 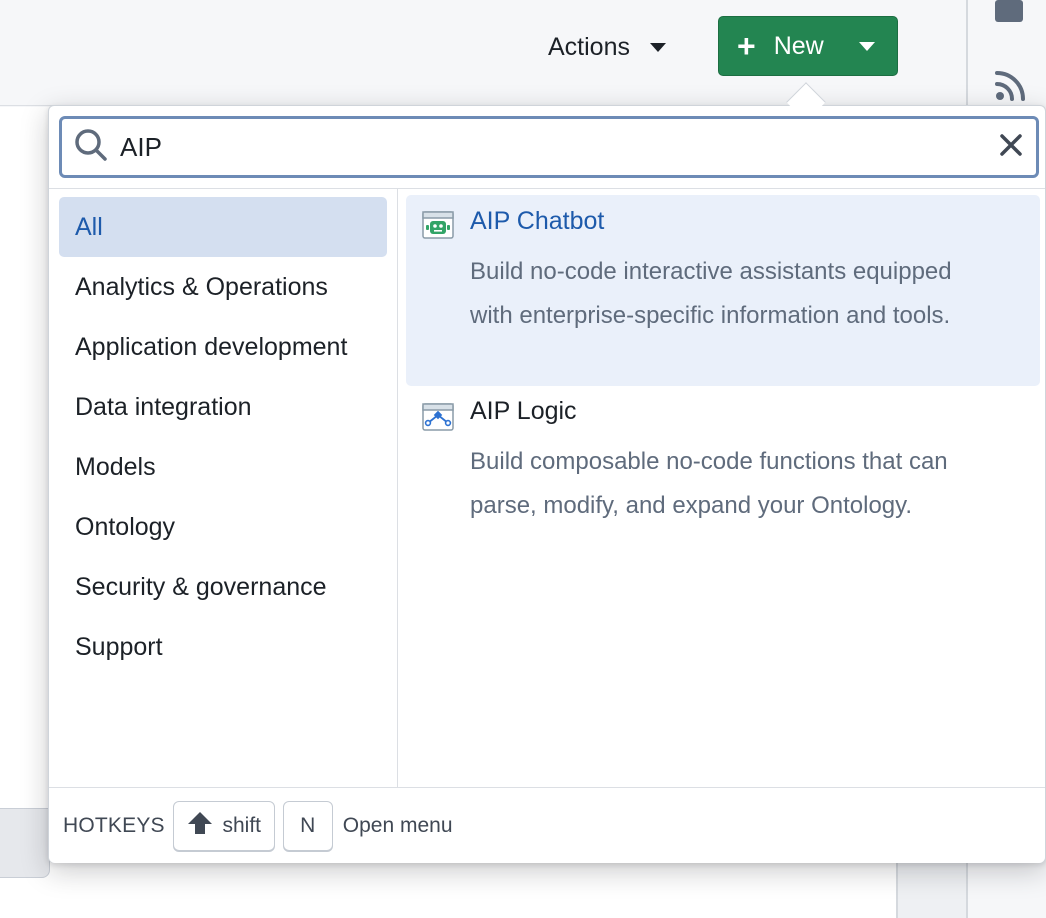 What do you see at coordinates (438, 225) in the screenshot?
I see `robot-icon` at bounding box center [438, 225].